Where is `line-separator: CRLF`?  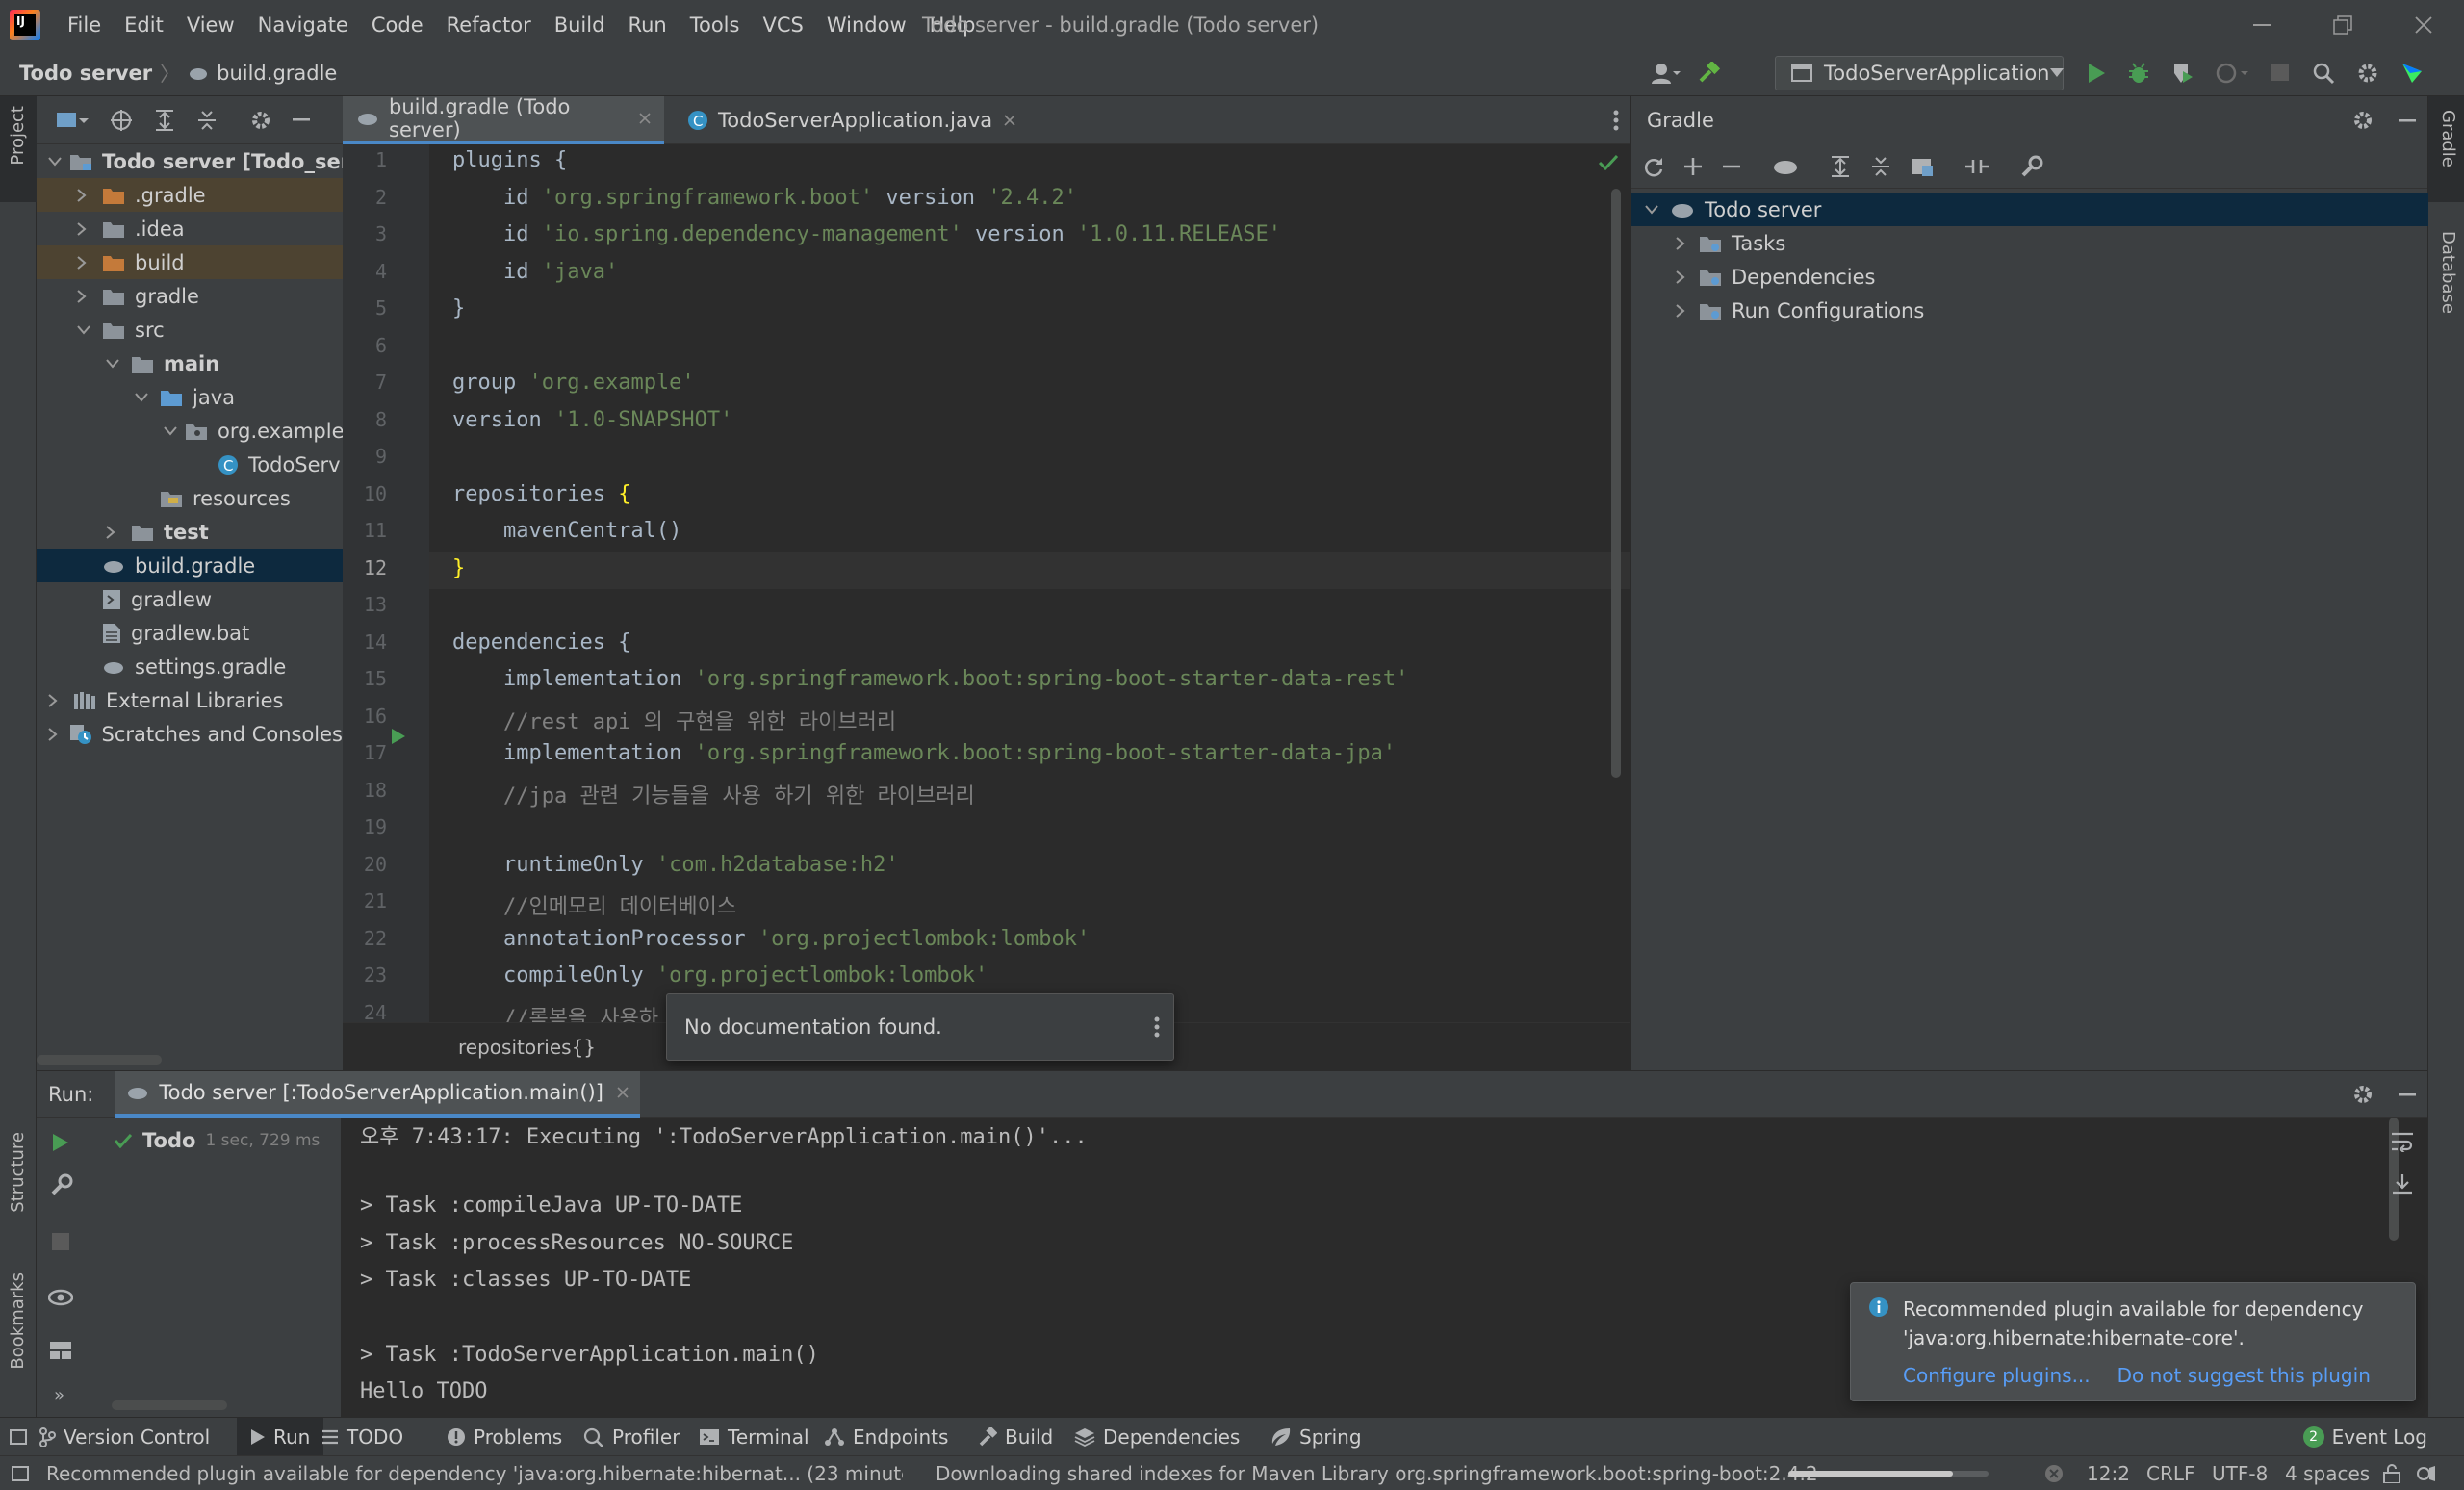
line-separator: CRLF is located at coordinates (2170, 1473).